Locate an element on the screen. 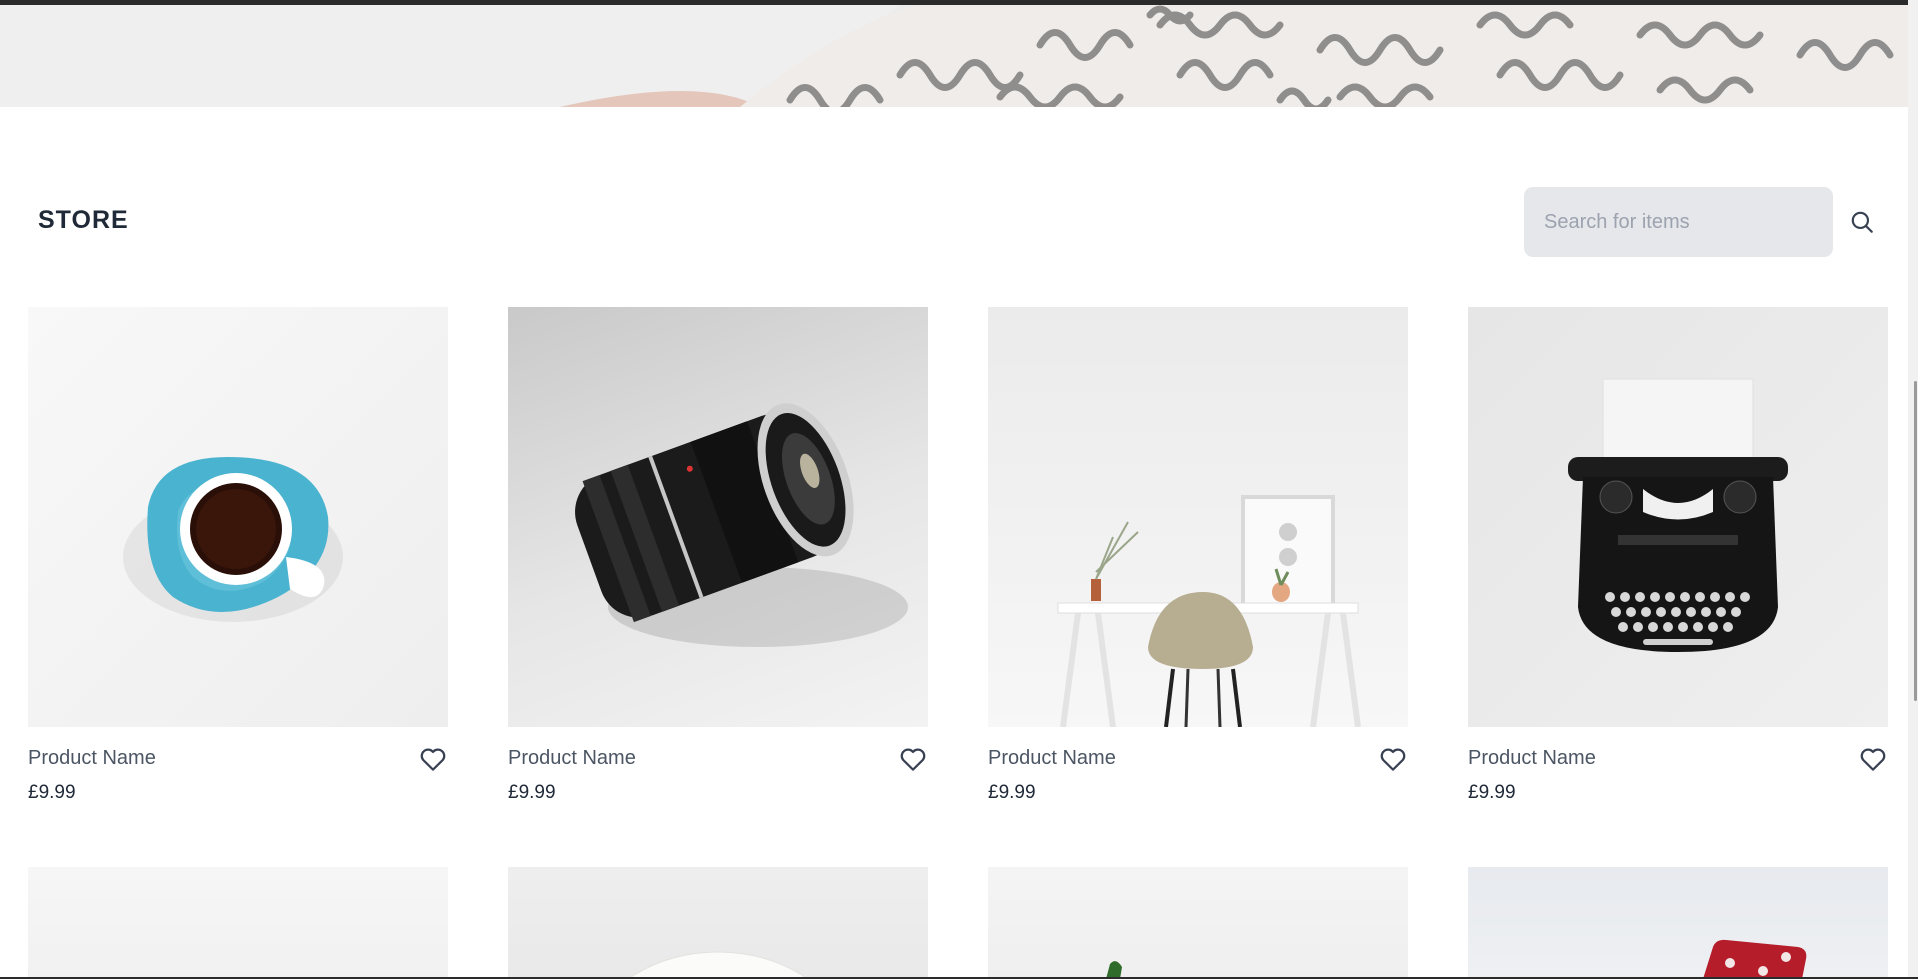 This screenshot has height=979, width=1918. scrollbar-thumb is located at coordinates (1915, 541).